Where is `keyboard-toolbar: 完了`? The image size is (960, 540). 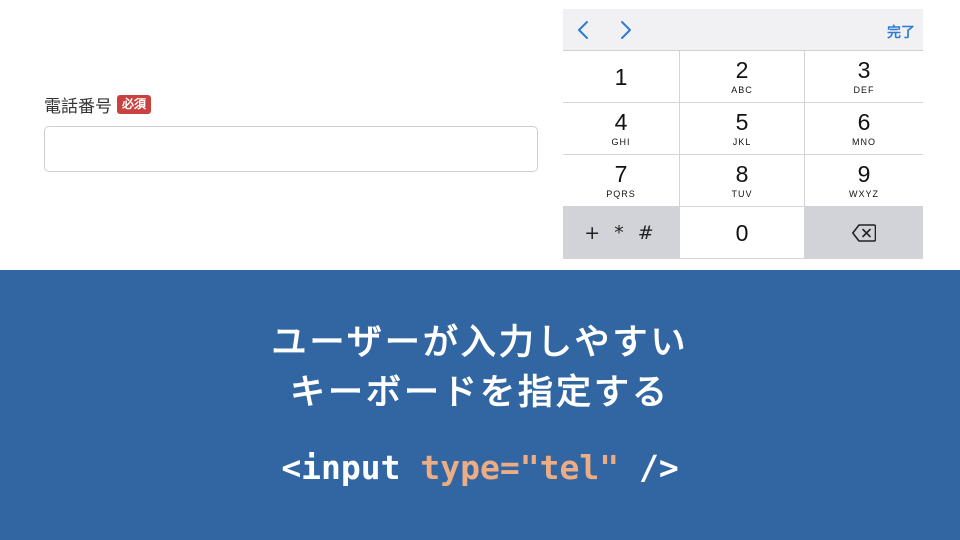 keyboard-toolbar: 完了 is located at coordinates (743, 30).